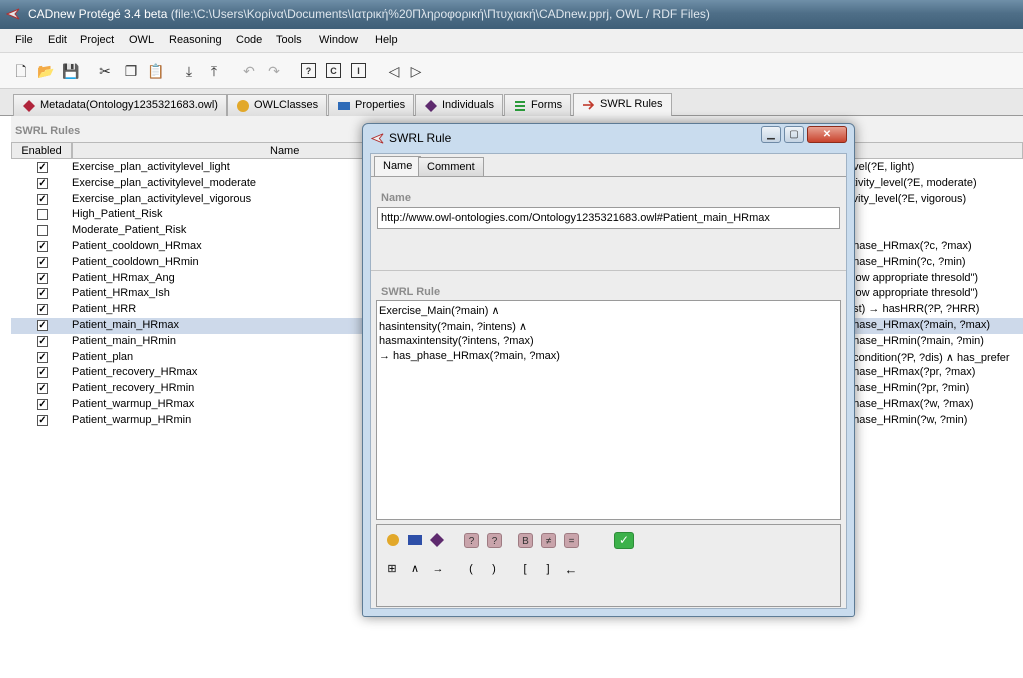 The height and width of the screenshot is (678, 1023). What do you see at coordinates (141, 40) in the screenshot?
I see `menu-owl: OWL` at bounding box center [141, 40].